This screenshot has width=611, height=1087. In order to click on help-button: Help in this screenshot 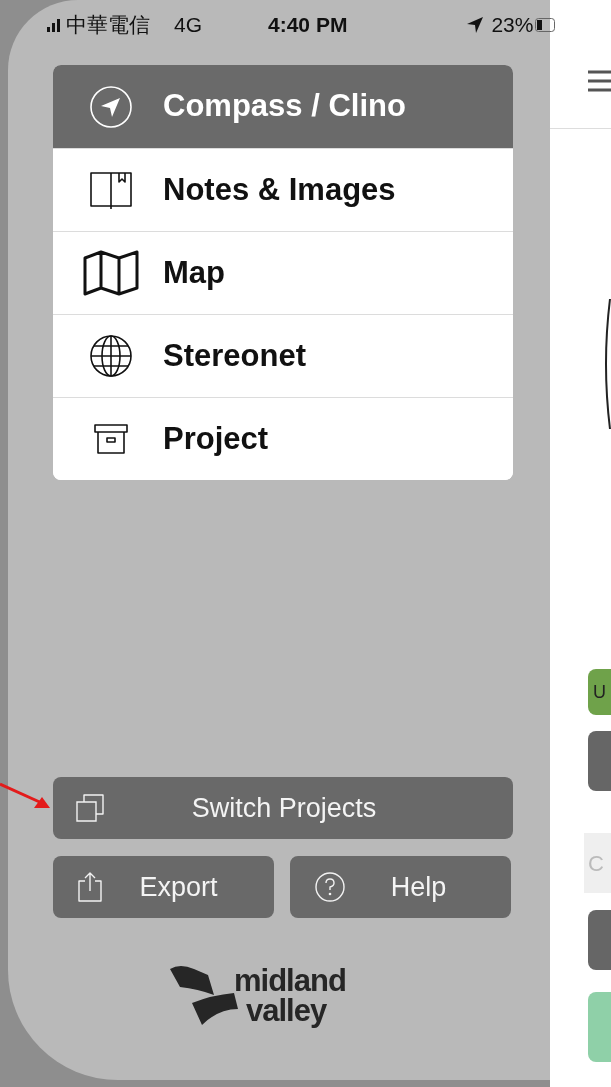, I will do `click(400, 887)`.